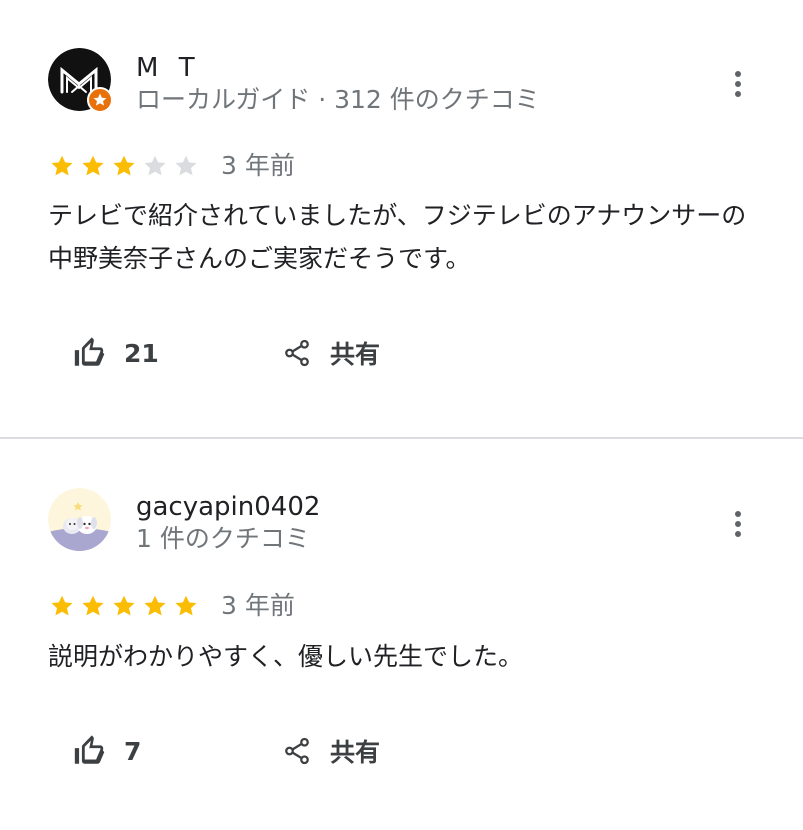  I want to click on review-text: 説明がわかりやすく、優しい先生でした。, so click(286, 656).